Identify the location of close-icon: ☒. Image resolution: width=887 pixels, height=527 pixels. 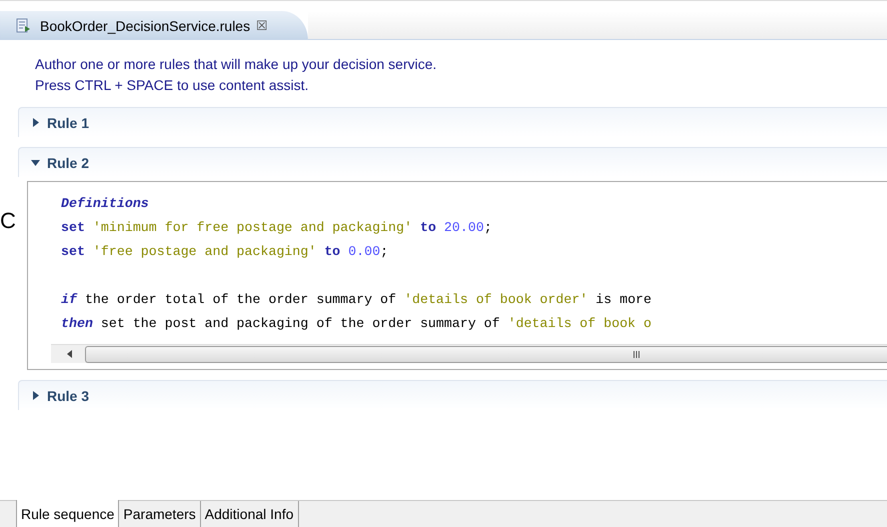
(262, 25).